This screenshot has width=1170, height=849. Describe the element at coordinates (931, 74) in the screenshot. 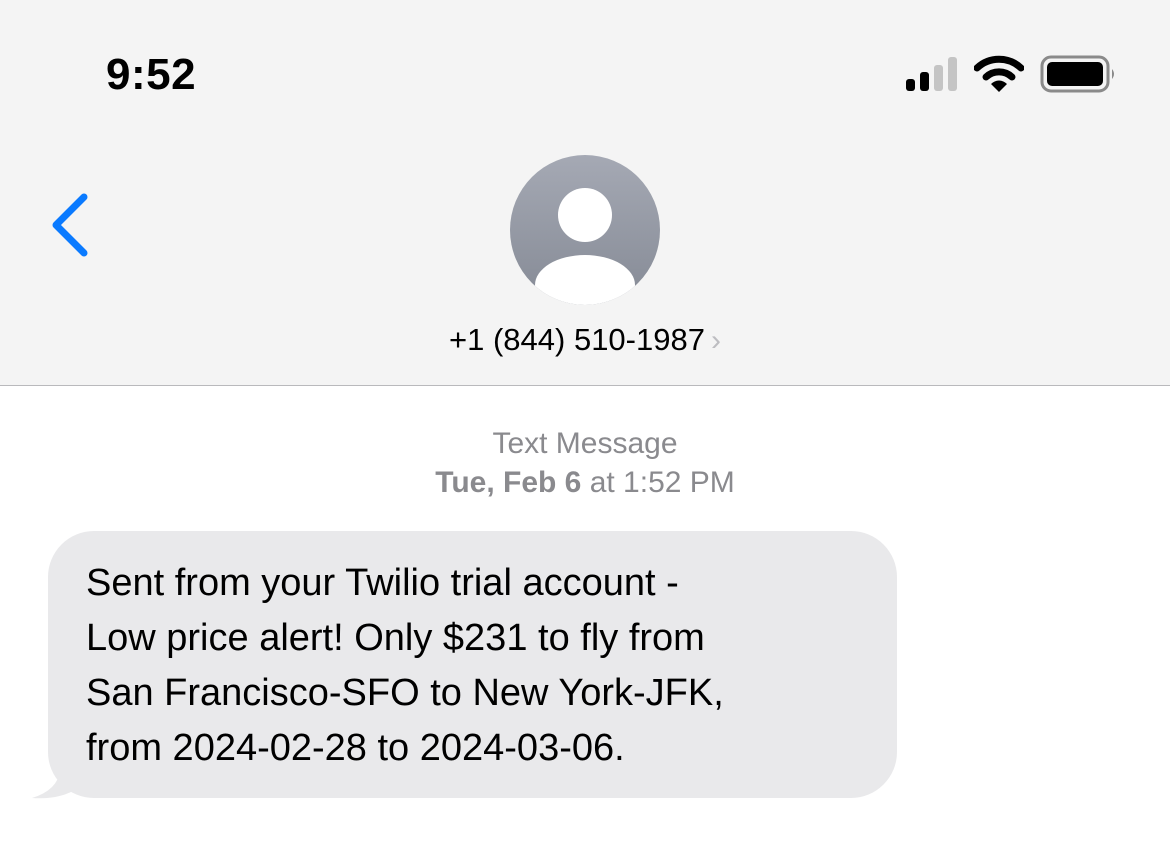

I see `cellular-signal-icon` at that location.